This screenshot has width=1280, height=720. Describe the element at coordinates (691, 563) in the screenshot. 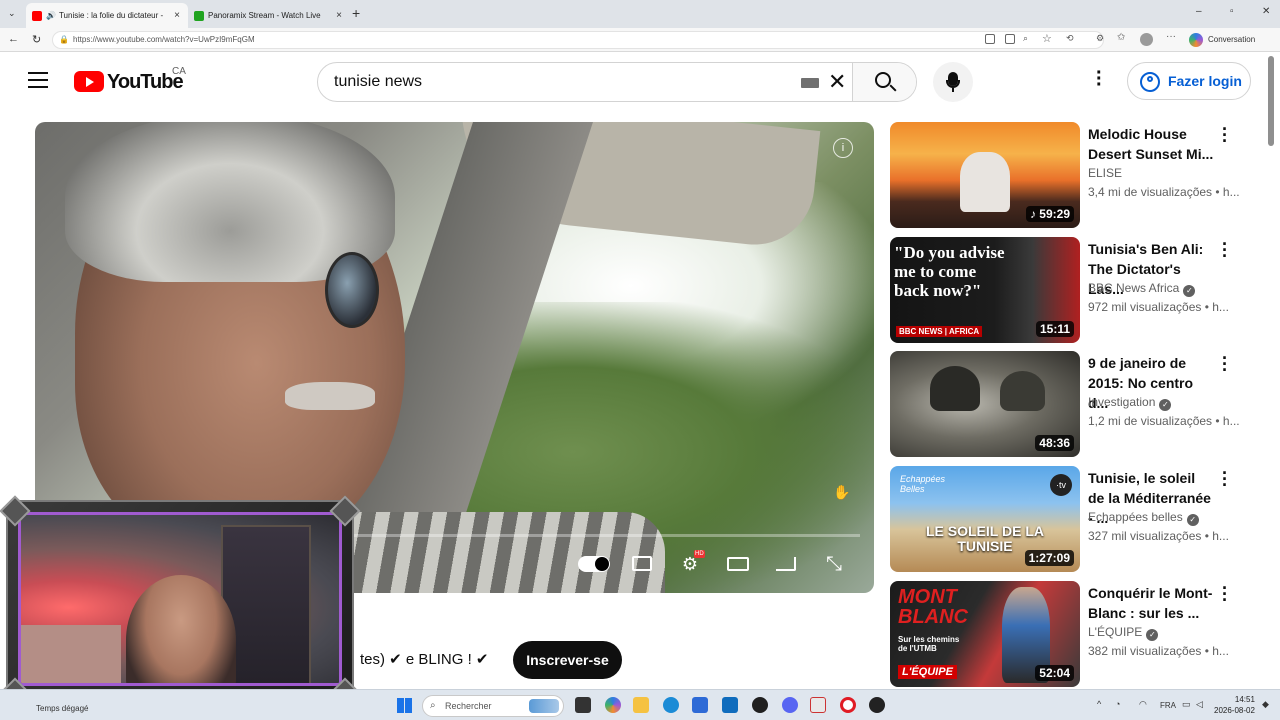

I see `settings-gear-icon: ⚙ HD` at that location.